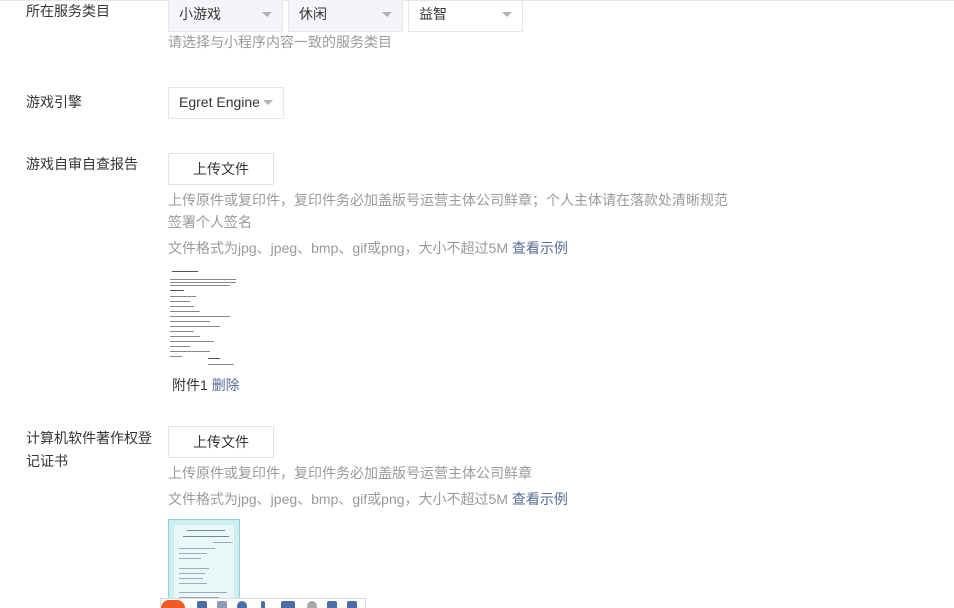  What do you see at coordinates (338, 499) in the screenshot?
I see `copyright-format-text: 文件格式为jpg、jpeg、bmp、gif或png，大小不超过5M` at bounding box center [338, 499].